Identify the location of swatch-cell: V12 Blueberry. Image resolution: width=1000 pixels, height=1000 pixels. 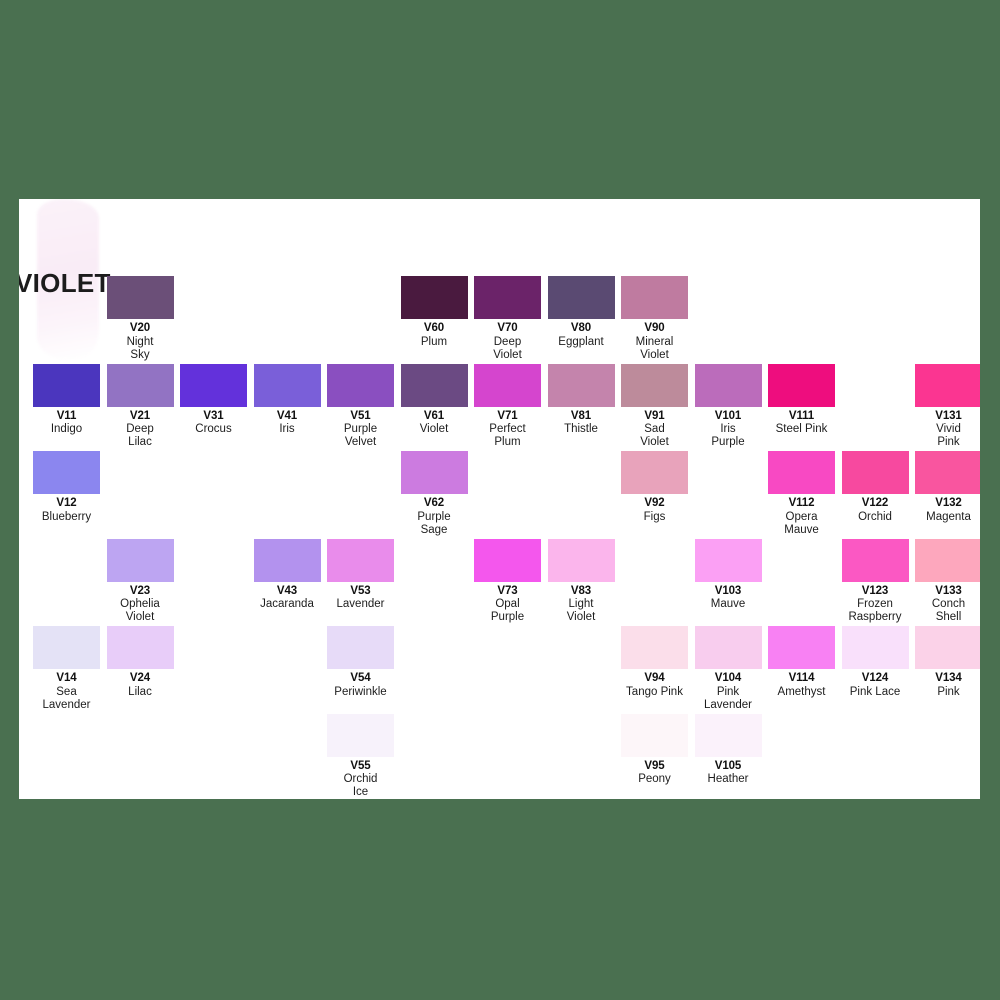
(66, 487).